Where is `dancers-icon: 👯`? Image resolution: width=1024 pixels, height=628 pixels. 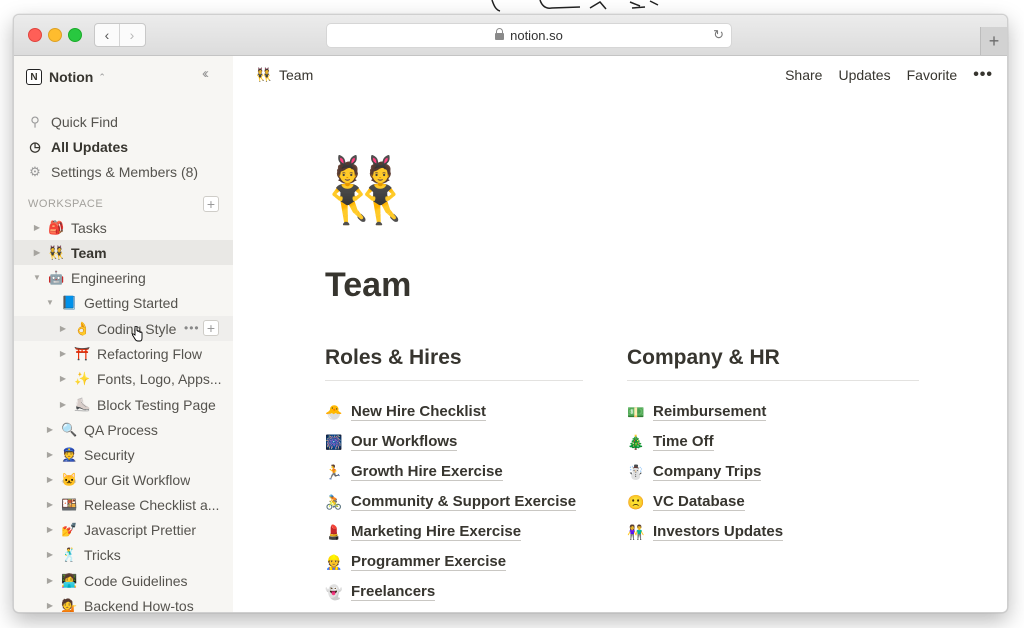 dancers-icon: 👯 is located at coordinates (56, 252).